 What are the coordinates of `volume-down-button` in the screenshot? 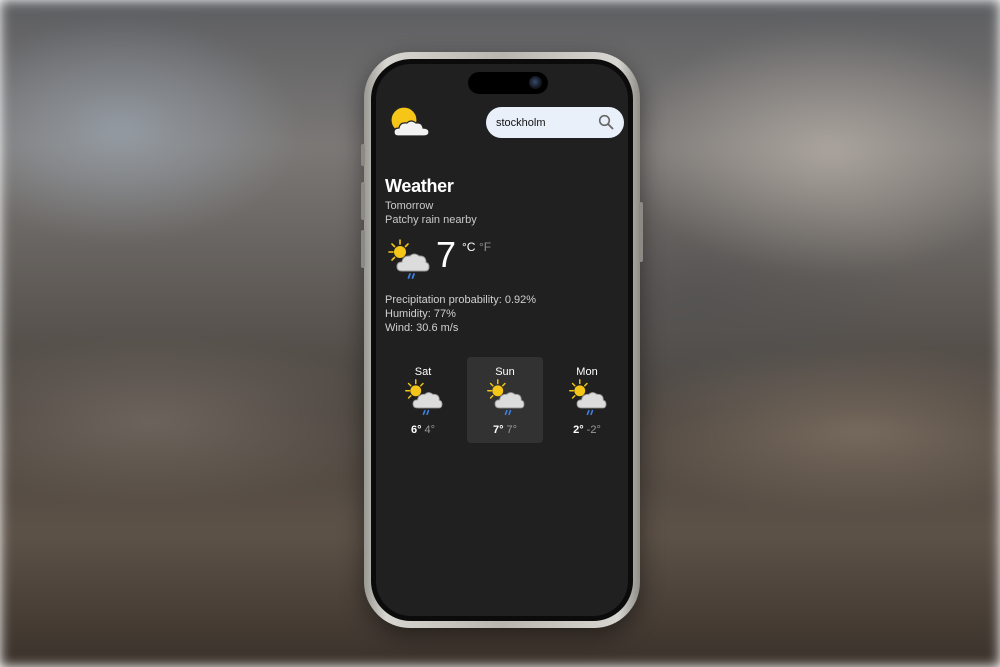 It's located at (363, 249).